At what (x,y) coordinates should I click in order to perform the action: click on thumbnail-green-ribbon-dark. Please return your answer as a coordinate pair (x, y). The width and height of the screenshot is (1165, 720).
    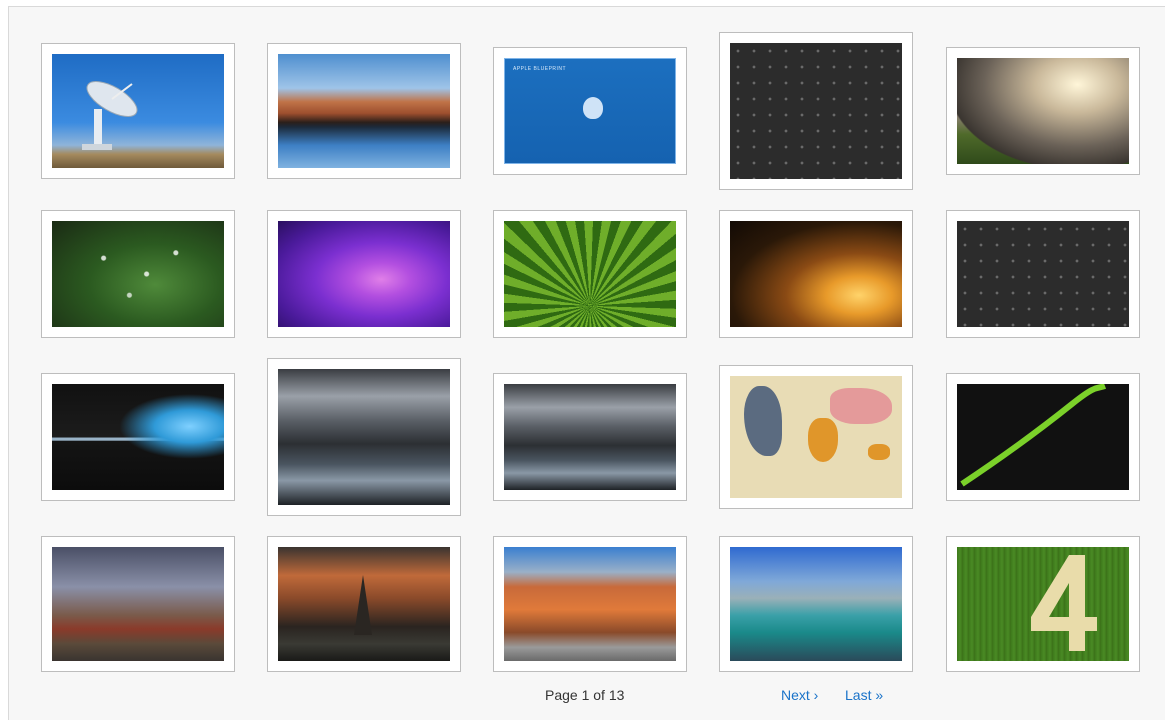
    Looking at the image, I should click on (1043, 437).